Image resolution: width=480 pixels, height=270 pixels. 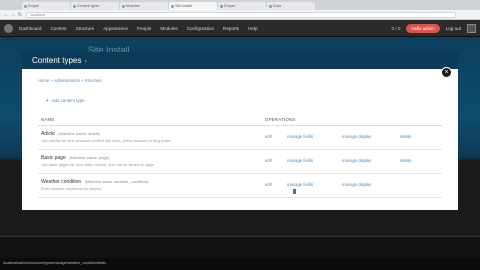 What do you see at coordinates (65, 100) in the screenshot?
I see `add-content-type-link: Add content type` at bounding box center [65, 100].